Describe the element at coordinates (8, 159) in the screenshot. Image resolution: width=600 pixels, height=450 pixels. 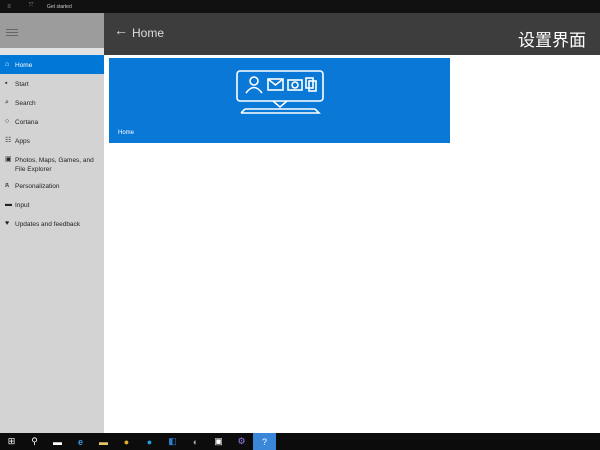
I see `photos-icon: ▣` at that location.